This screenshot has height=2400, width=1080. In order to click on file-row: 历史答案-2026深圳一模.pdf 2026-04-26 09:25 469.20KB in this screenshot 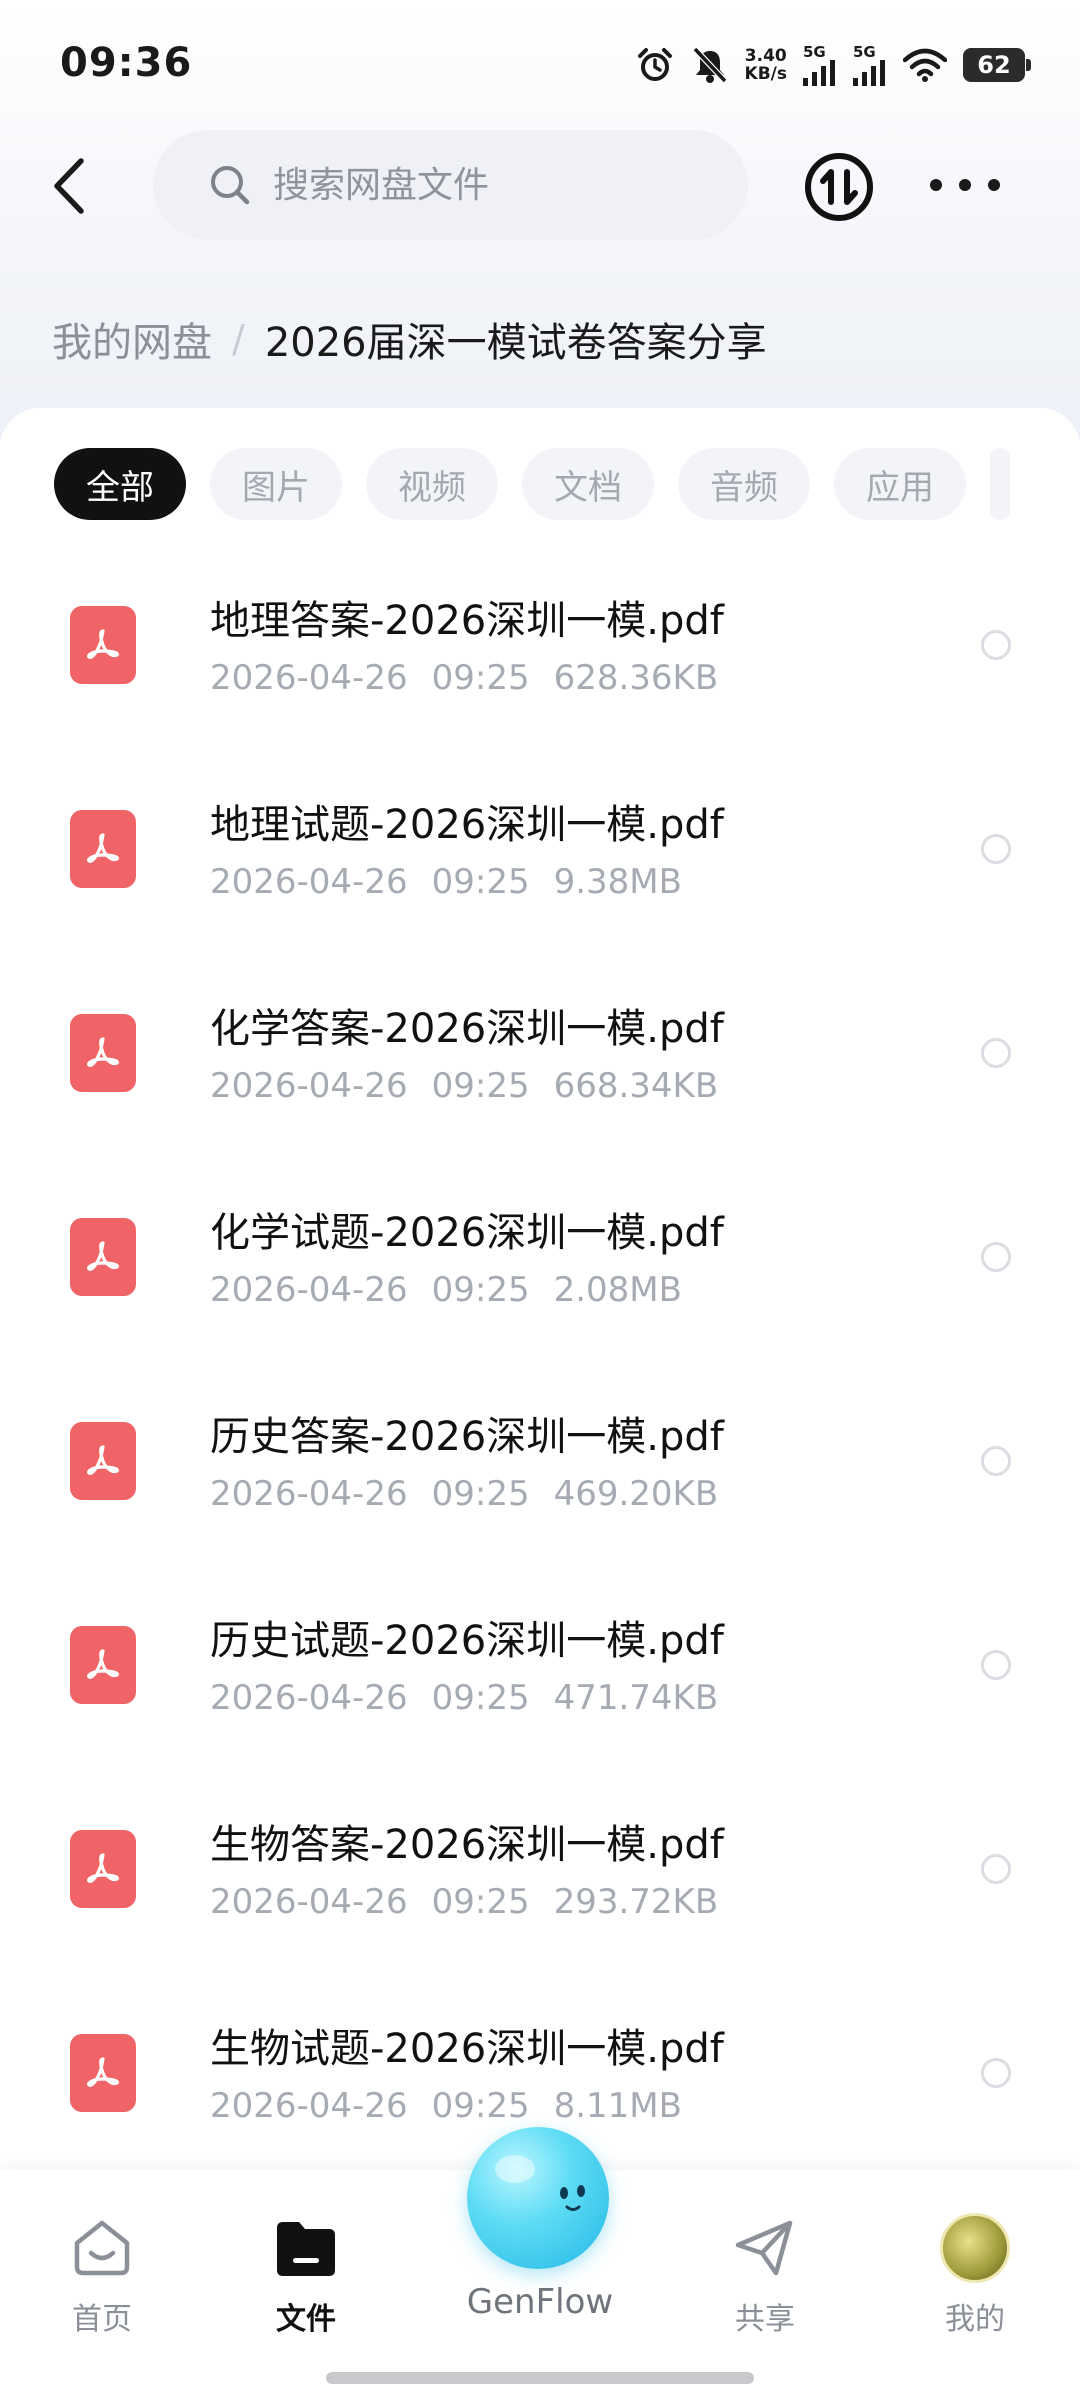, I will do `click(540, 1476)`.